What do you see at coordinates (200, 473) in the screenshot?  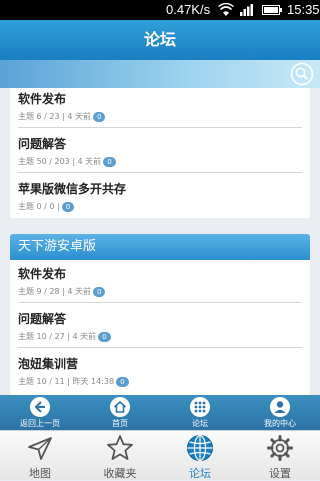 I see `tab-label: 论坛` at bounding box center [200, 473].